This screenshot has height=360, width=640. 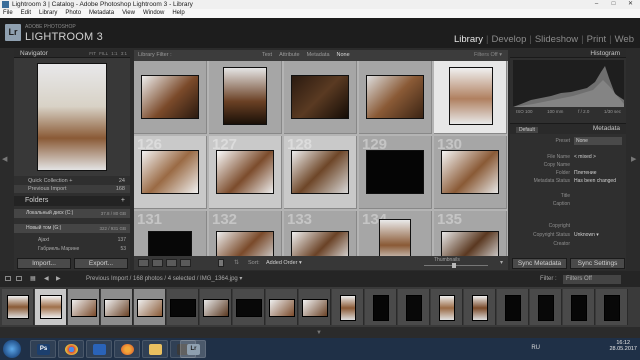 I want to click on metadata-row-preset: Preset None, so click(x=568, y=141).